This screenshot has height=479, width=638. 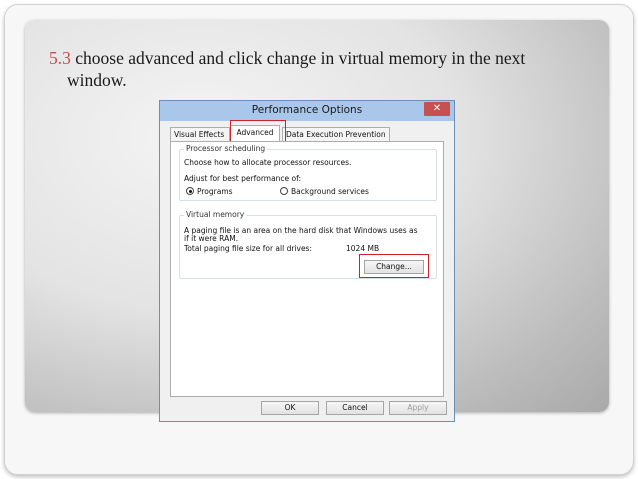 I want to click on processor-group-title: Processor scheduling, so click(x=226, y=148).